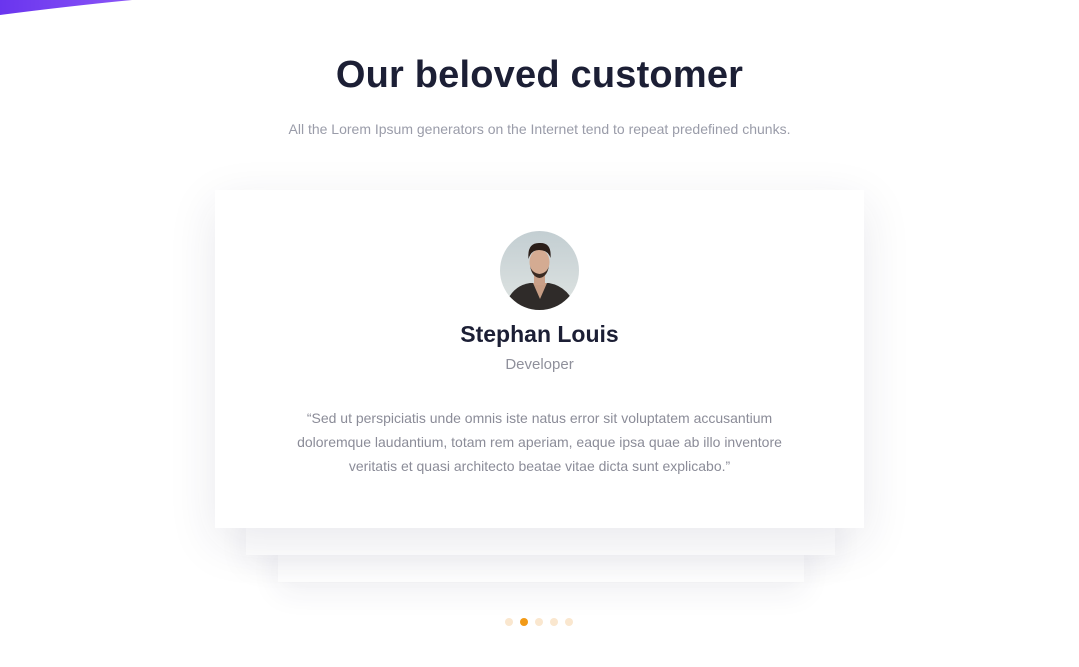 This screenshot has width=1079, height=667. I want to click on avatar, so click(539, 270).